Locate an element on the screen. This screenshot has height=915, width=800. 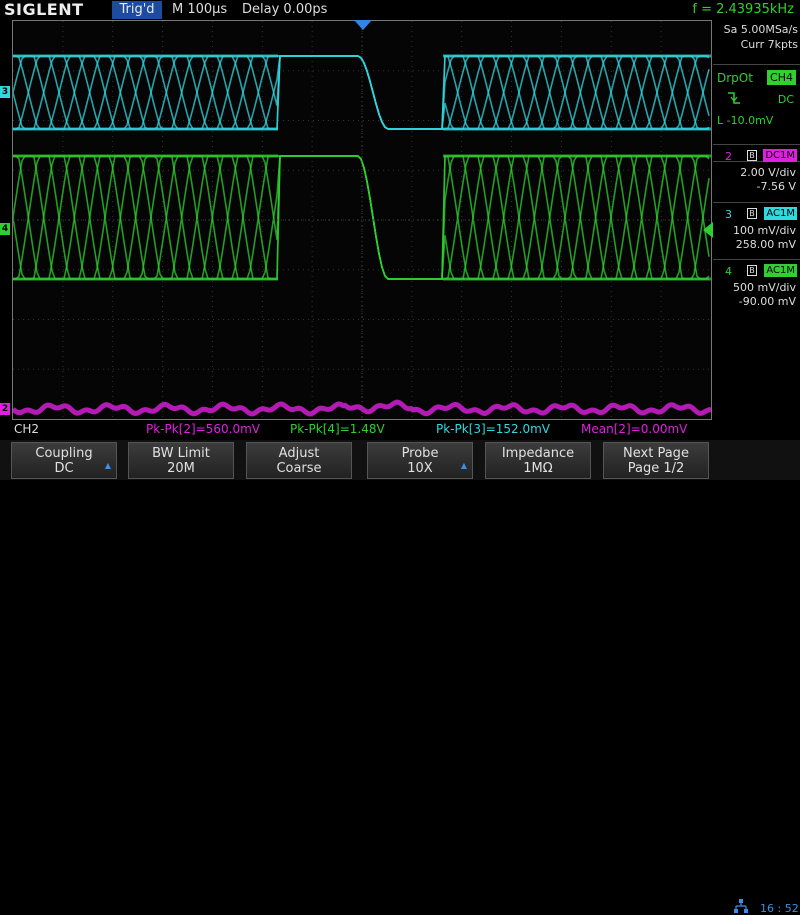
softkey-value: 1MΩ is located at coordinates (538, 468).